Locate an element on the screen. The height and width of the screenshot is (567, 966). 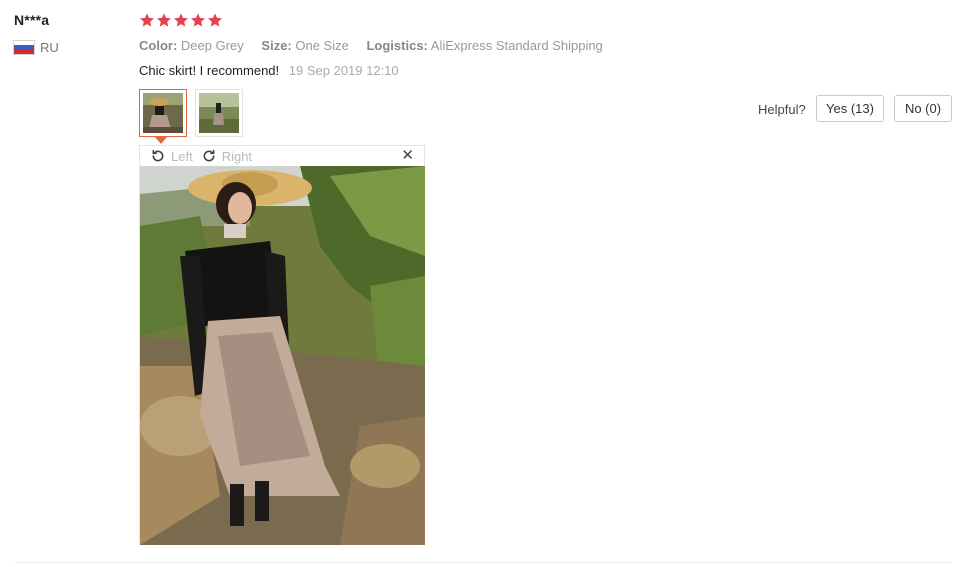
rotate-right-button: Right is located at coordinates (226, 156).